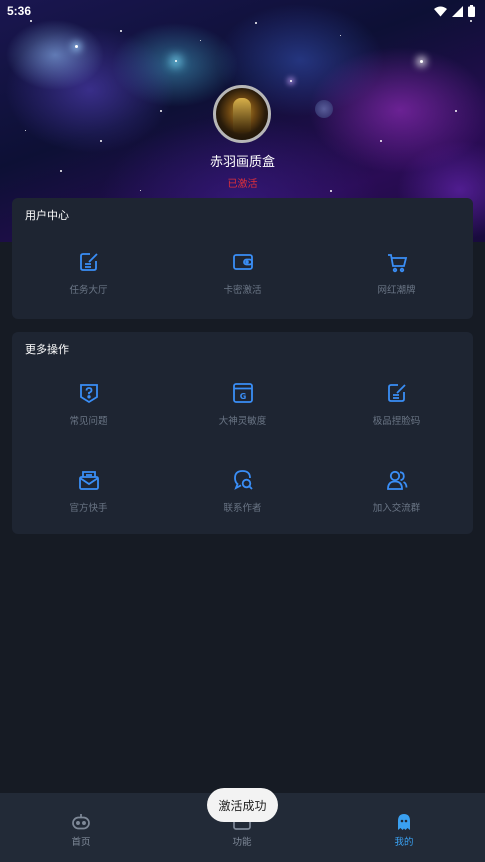 This screenshot has width=485, height=862. Describe the element at coordinates (242, 184) in the screenshot. I see `activation-status: 已激活` at that location.